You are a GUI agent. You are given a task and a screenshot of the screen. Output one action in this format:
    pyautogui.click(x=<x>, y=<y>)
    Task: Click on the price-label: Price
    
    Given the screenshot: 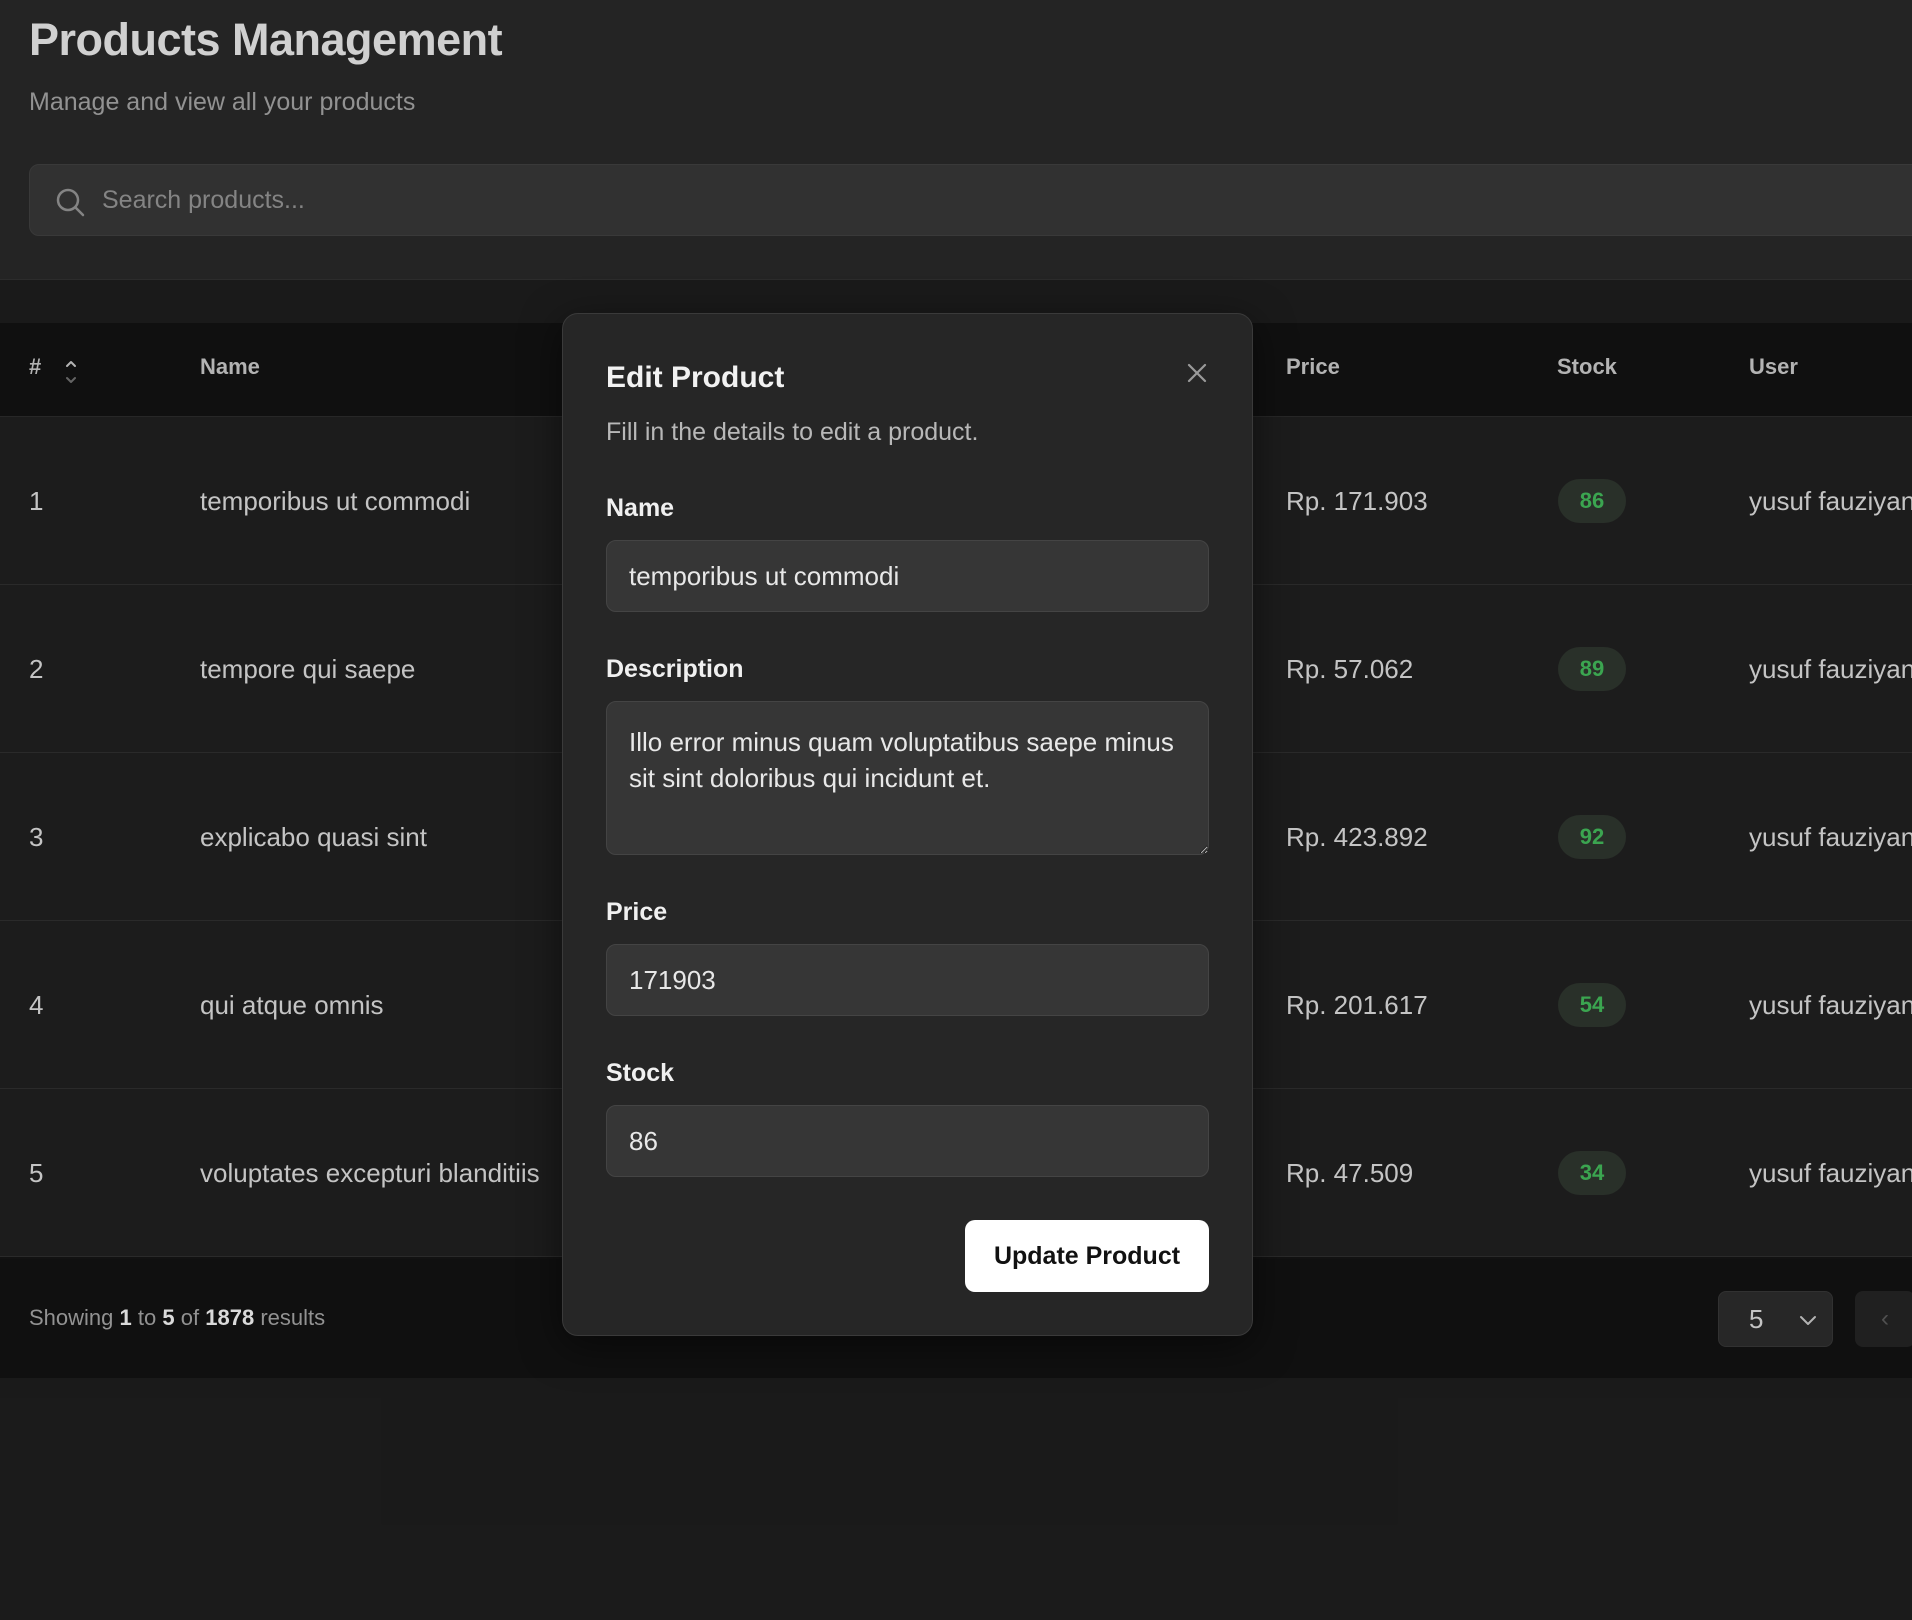 What is the action you would take?
    pyautogui.click(x=637, y=912)
    